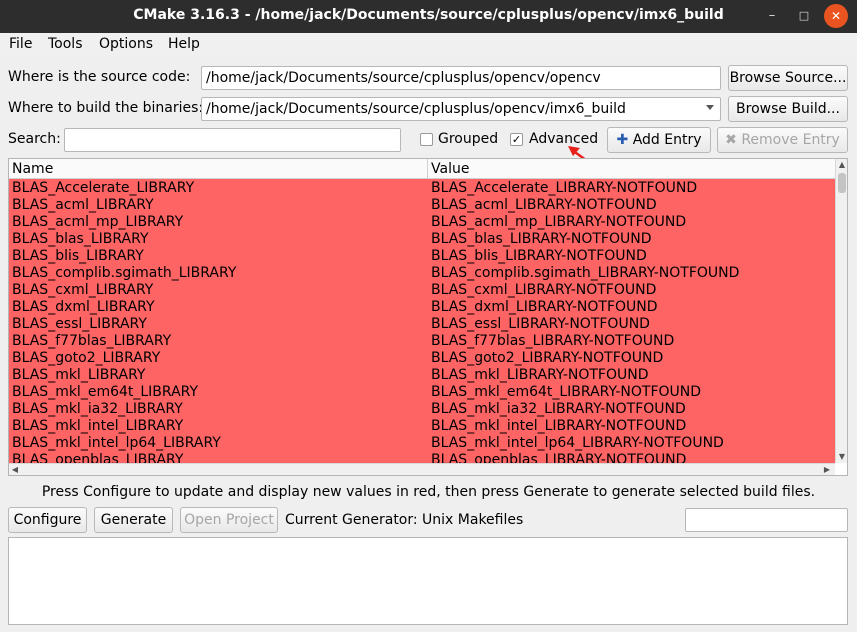 This screenshot has height=632, width=857. Describe the element at coordinates (98, 457) in the screenshot. I see `cell-name: BLAS_openblas_LIBRARY` at that location.